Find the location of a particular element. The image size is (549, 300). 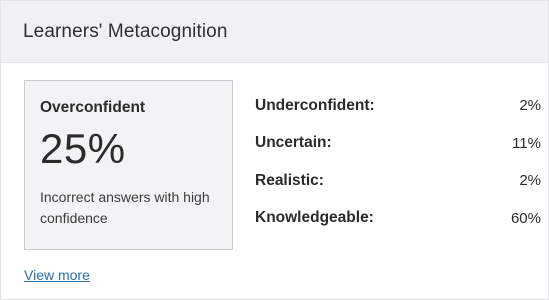

highlight-description: Incorrect answers with high confidence is located at coordinates (125, 207).